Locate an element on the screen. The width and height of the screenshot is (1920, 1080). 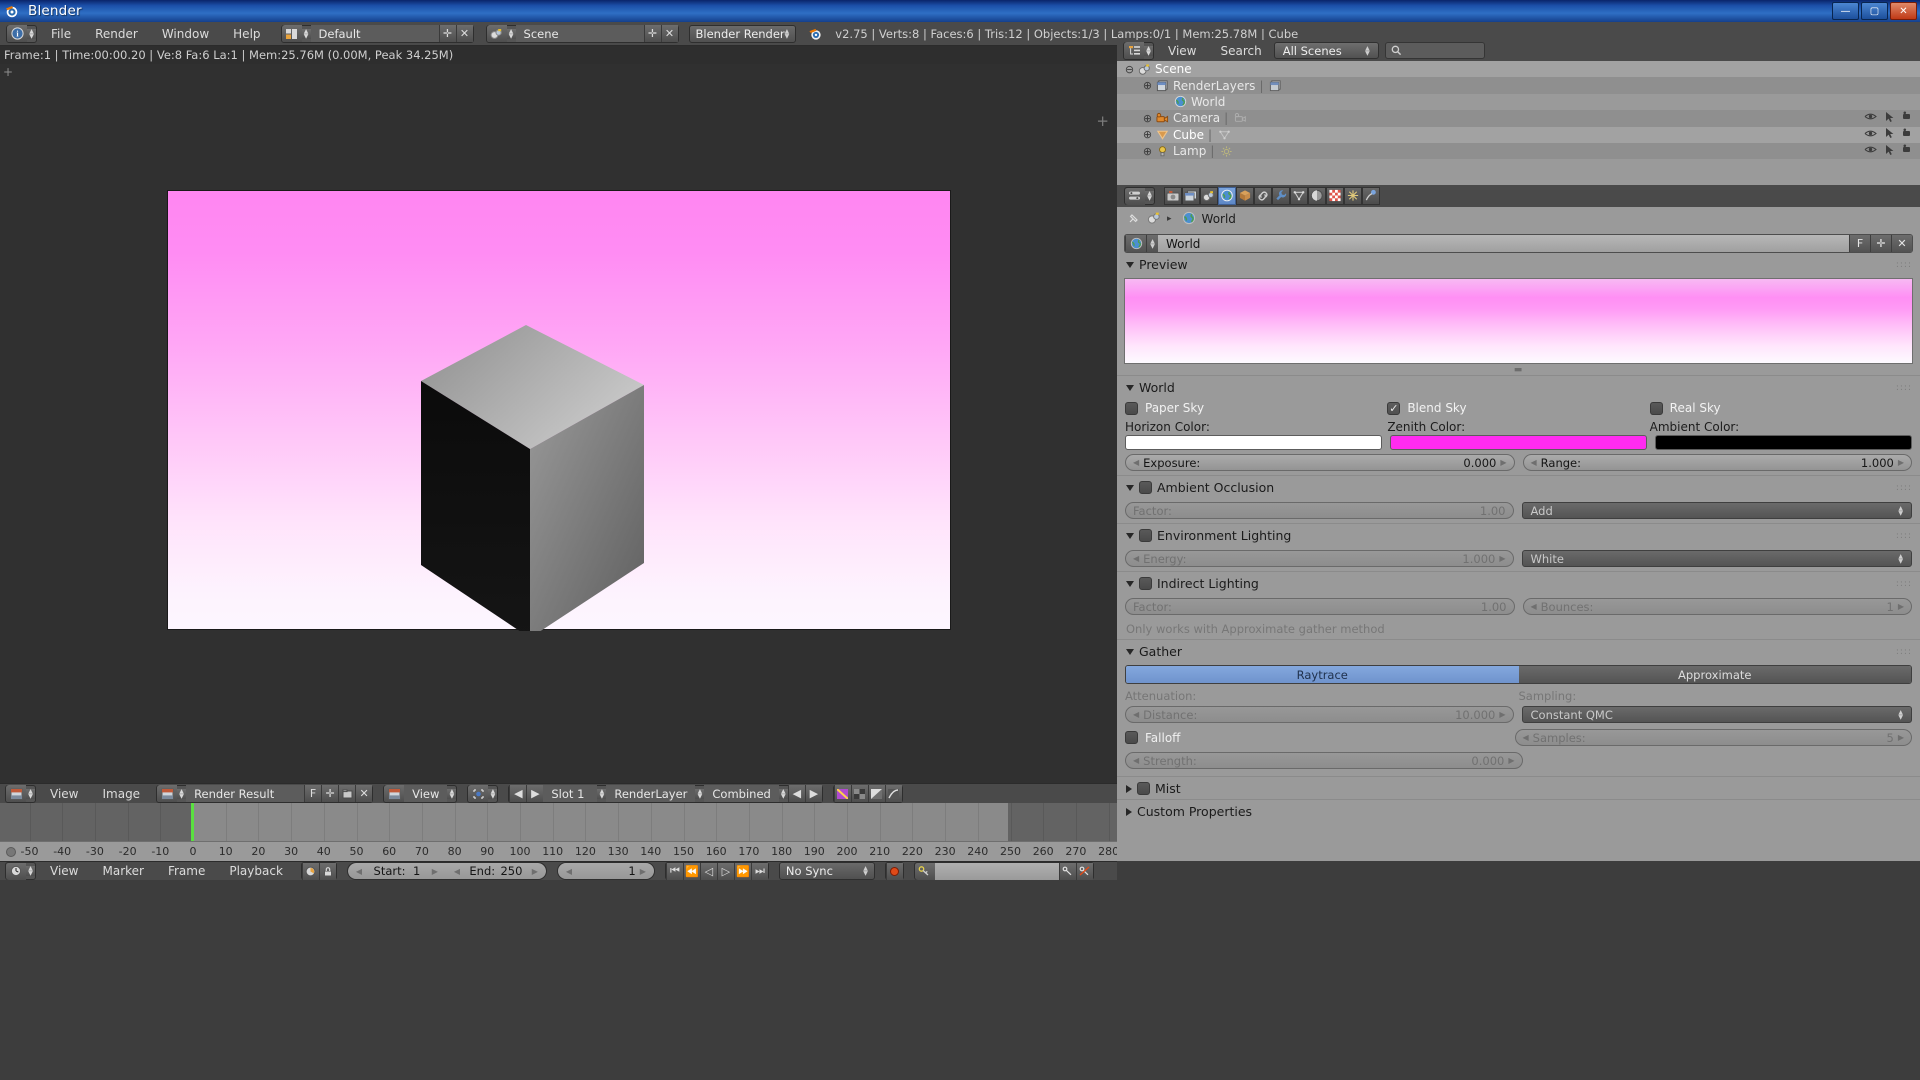
world-datablock-name: World is located at coordinates (1503, 243).